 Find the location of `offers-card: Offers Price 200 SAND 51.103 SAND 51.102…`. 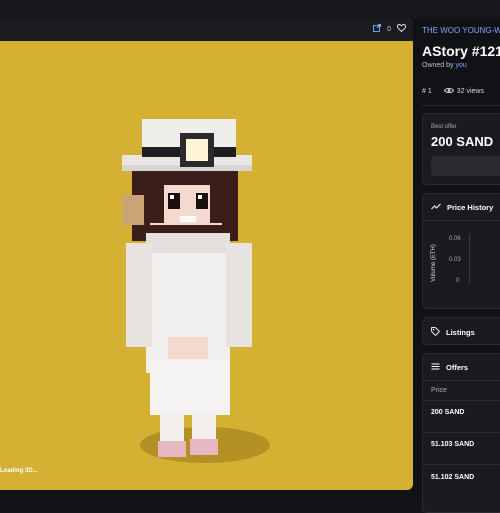

offers-card: Offers Price 200 SAND 51.103 SAND 51.102… is located at coordinates (461, 433).